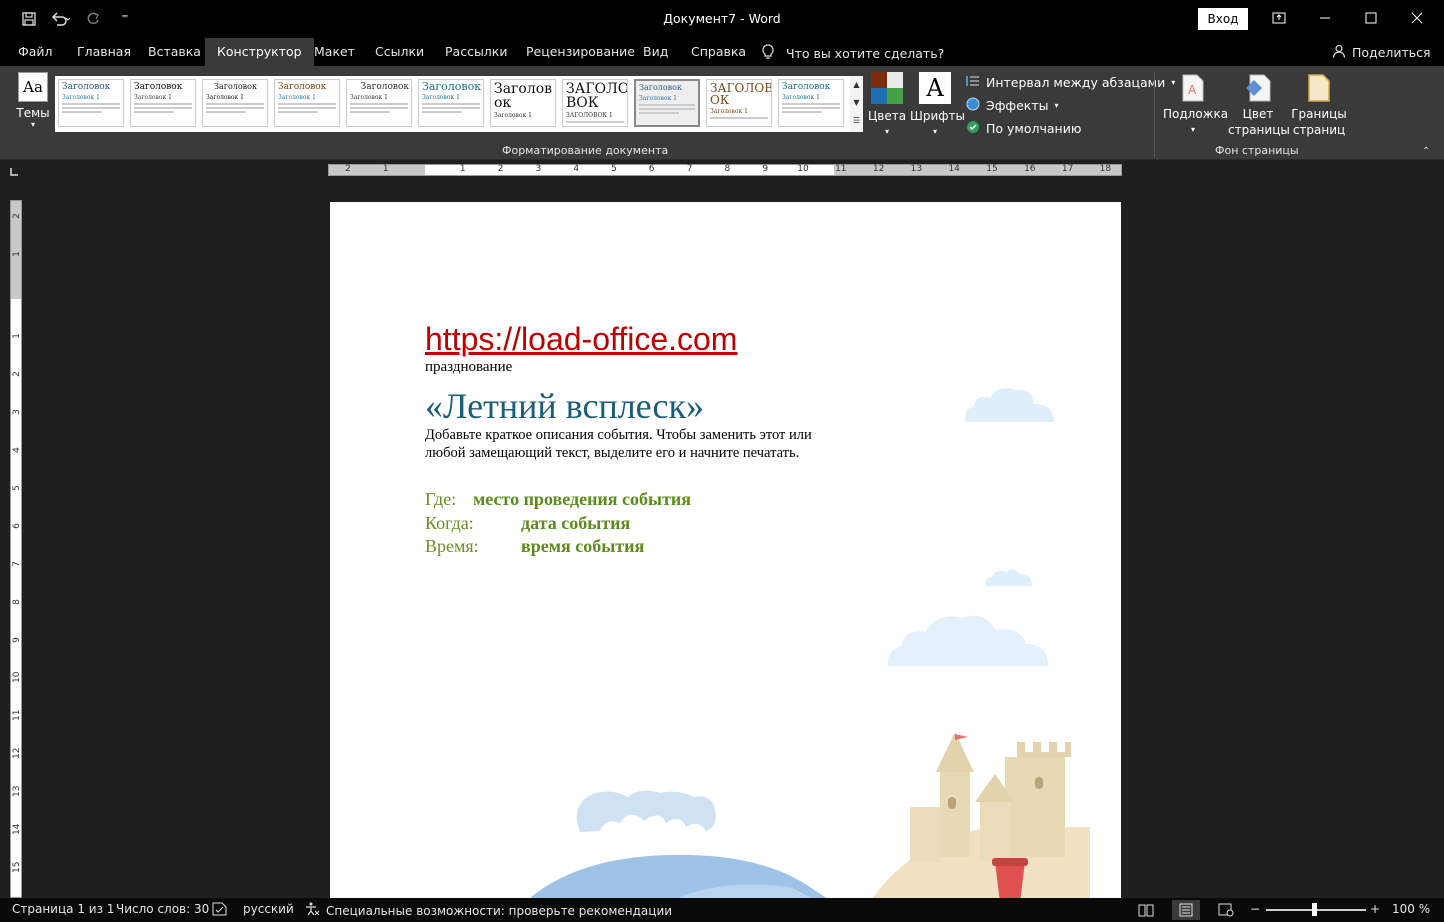  Describe the element at coordinates (1186, 910) in the screenshot. I see `print-layout-icon` at that location.